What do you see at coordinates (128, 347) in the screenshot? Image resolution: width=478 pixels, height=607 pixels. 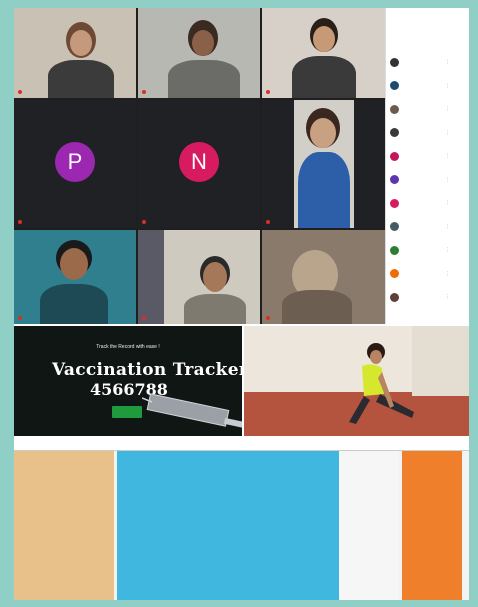 I see `tracker-subtitle: Track the Record with ease !` at bounding box center [128, 347].